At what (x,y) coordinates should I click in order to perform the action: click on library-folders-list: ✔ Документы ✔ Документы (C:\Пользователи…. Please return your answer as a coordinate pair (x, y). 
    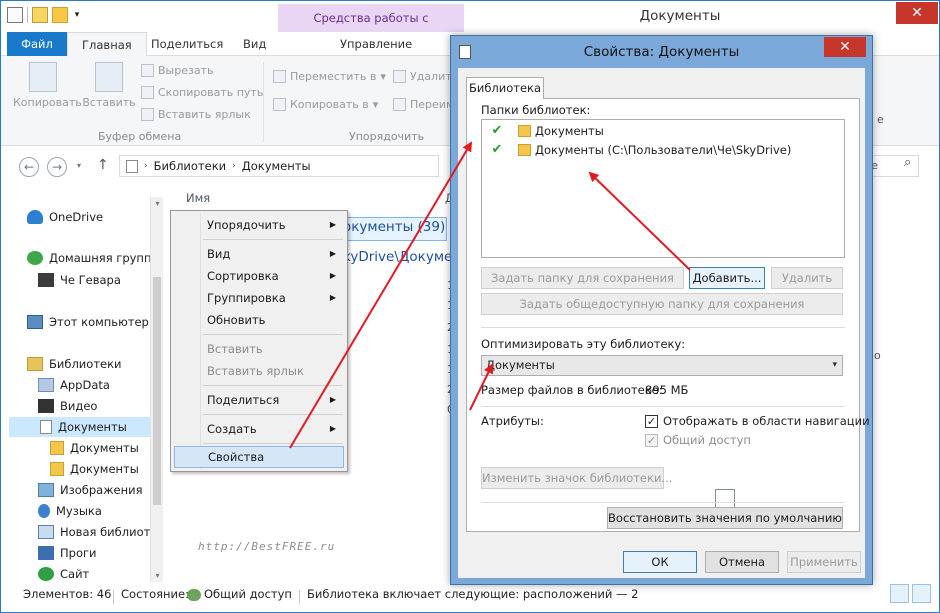
    Looking at the image, I should click on (663, 188).